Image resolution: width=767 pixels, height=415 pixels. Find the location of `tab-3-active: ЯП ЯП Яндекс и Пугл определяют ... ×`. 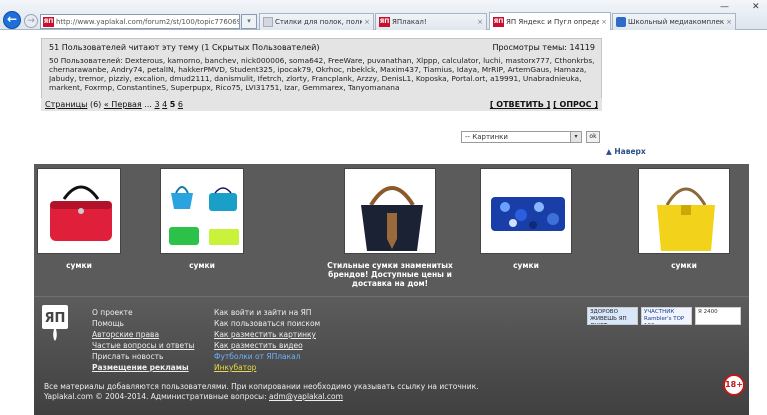

tab-3-active: ЯП ЯП Яндекс и Пугл определяют ... × is located at coordinates (550, 21).